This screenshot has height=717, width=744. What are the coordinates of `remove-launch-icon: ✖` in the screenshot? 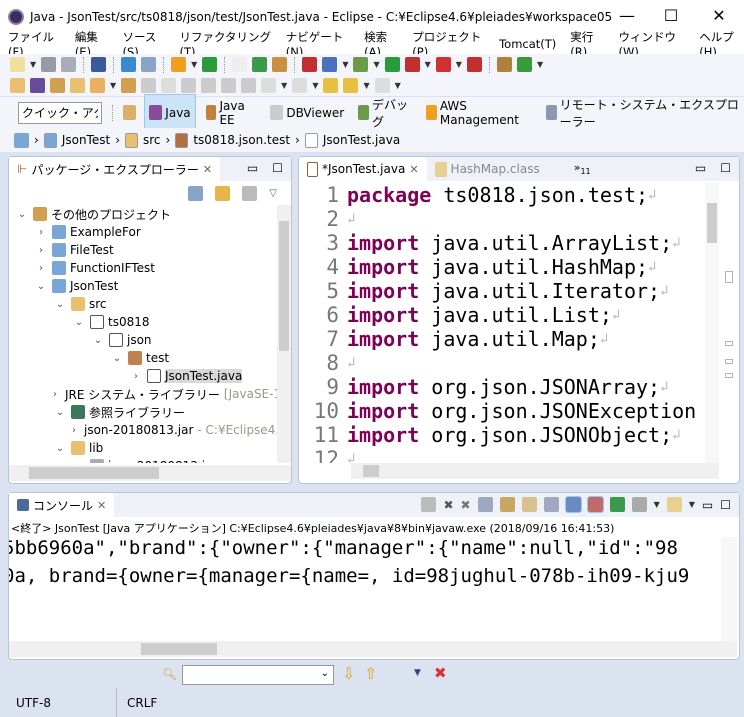 It's located at (448, 505).